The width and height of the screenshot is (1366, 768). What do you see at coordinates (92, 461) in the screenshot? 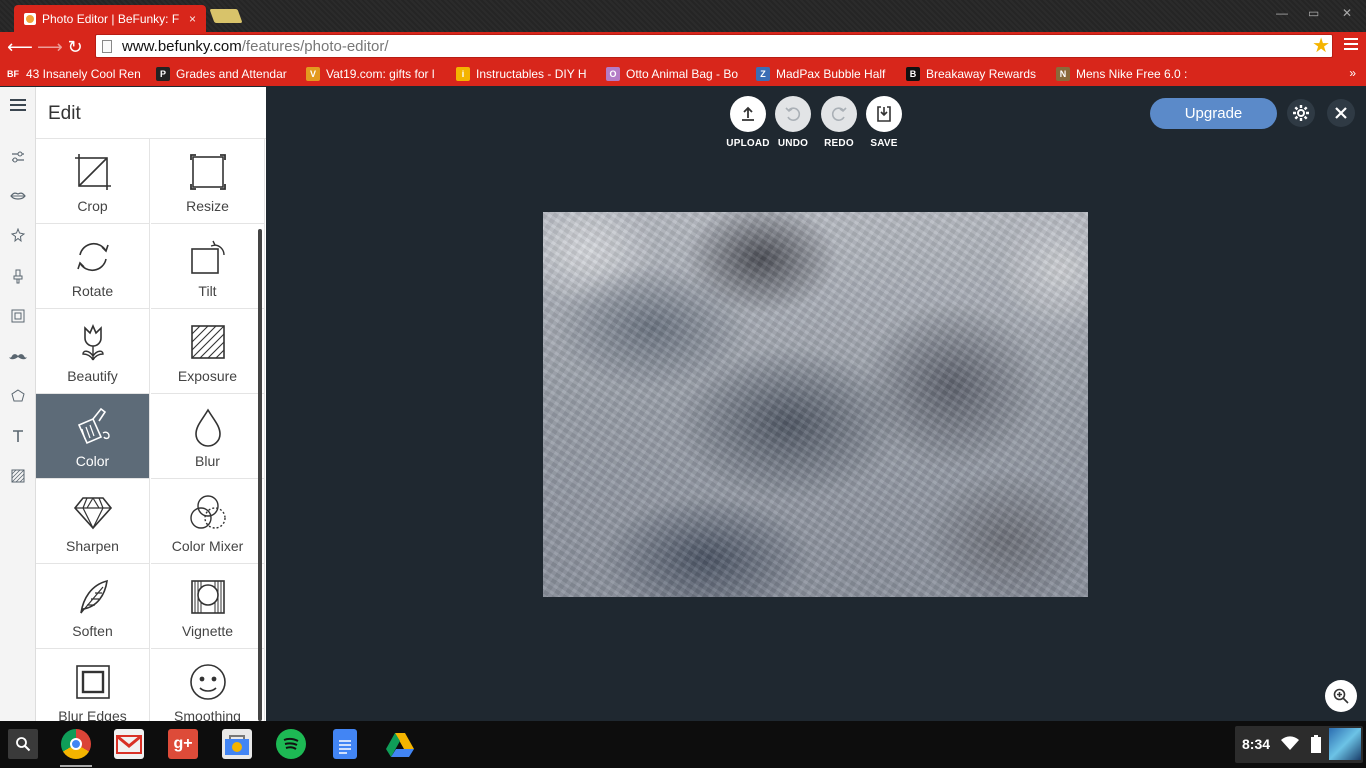
I see `tool-label: Color` at bounding box center [92, 461].